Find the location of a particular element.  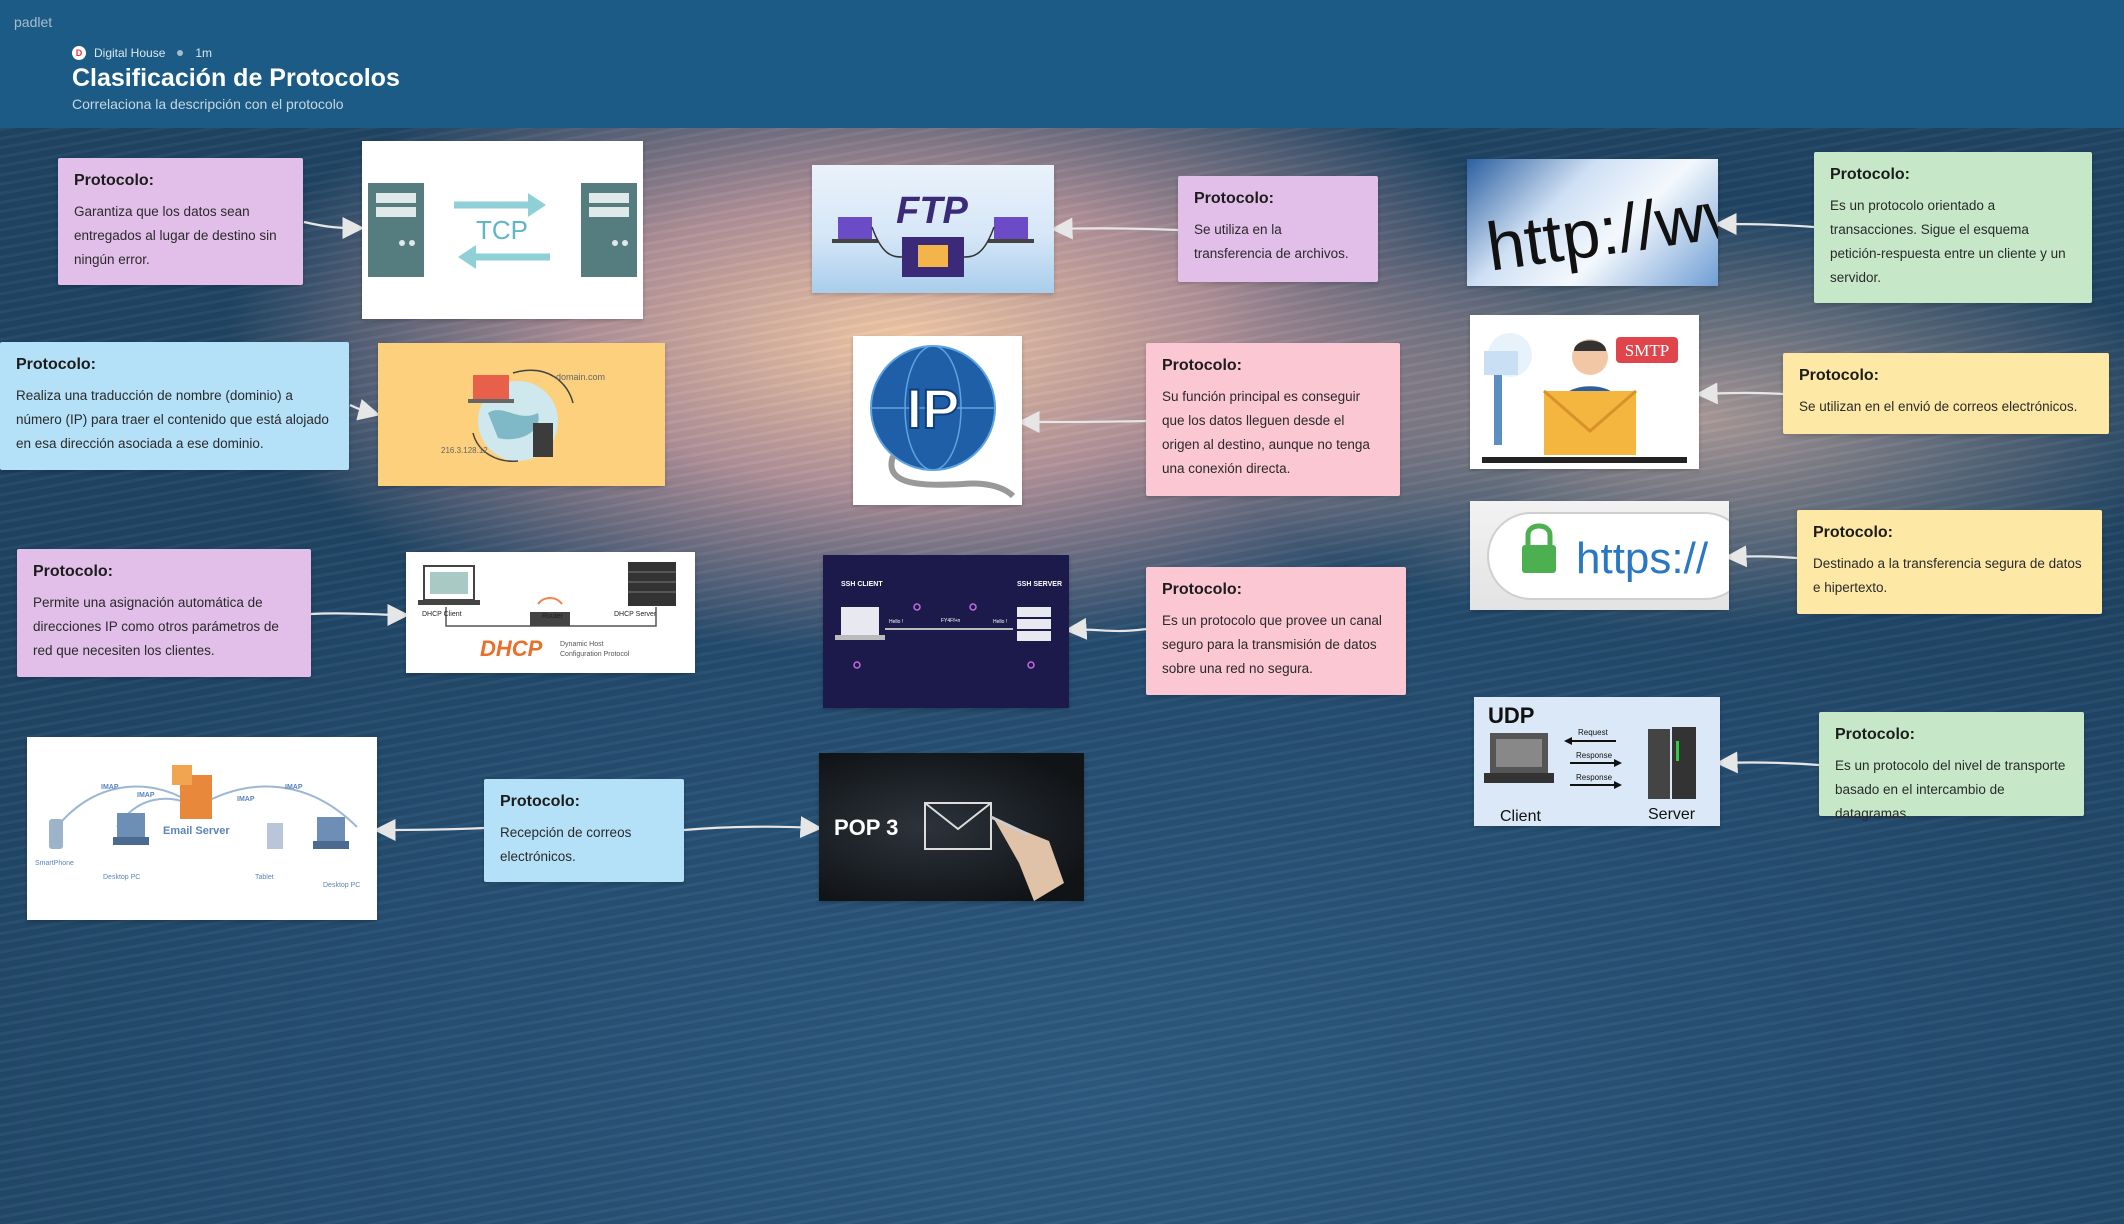

board-meta: D Digital House 1m is located at coordinates (142, 53).